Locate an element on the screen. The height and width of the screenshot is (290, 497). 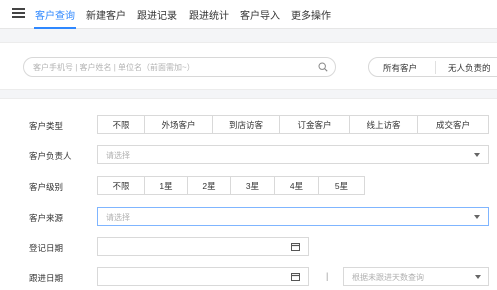
level-option: 2星 is located at coordinates (209, 185).